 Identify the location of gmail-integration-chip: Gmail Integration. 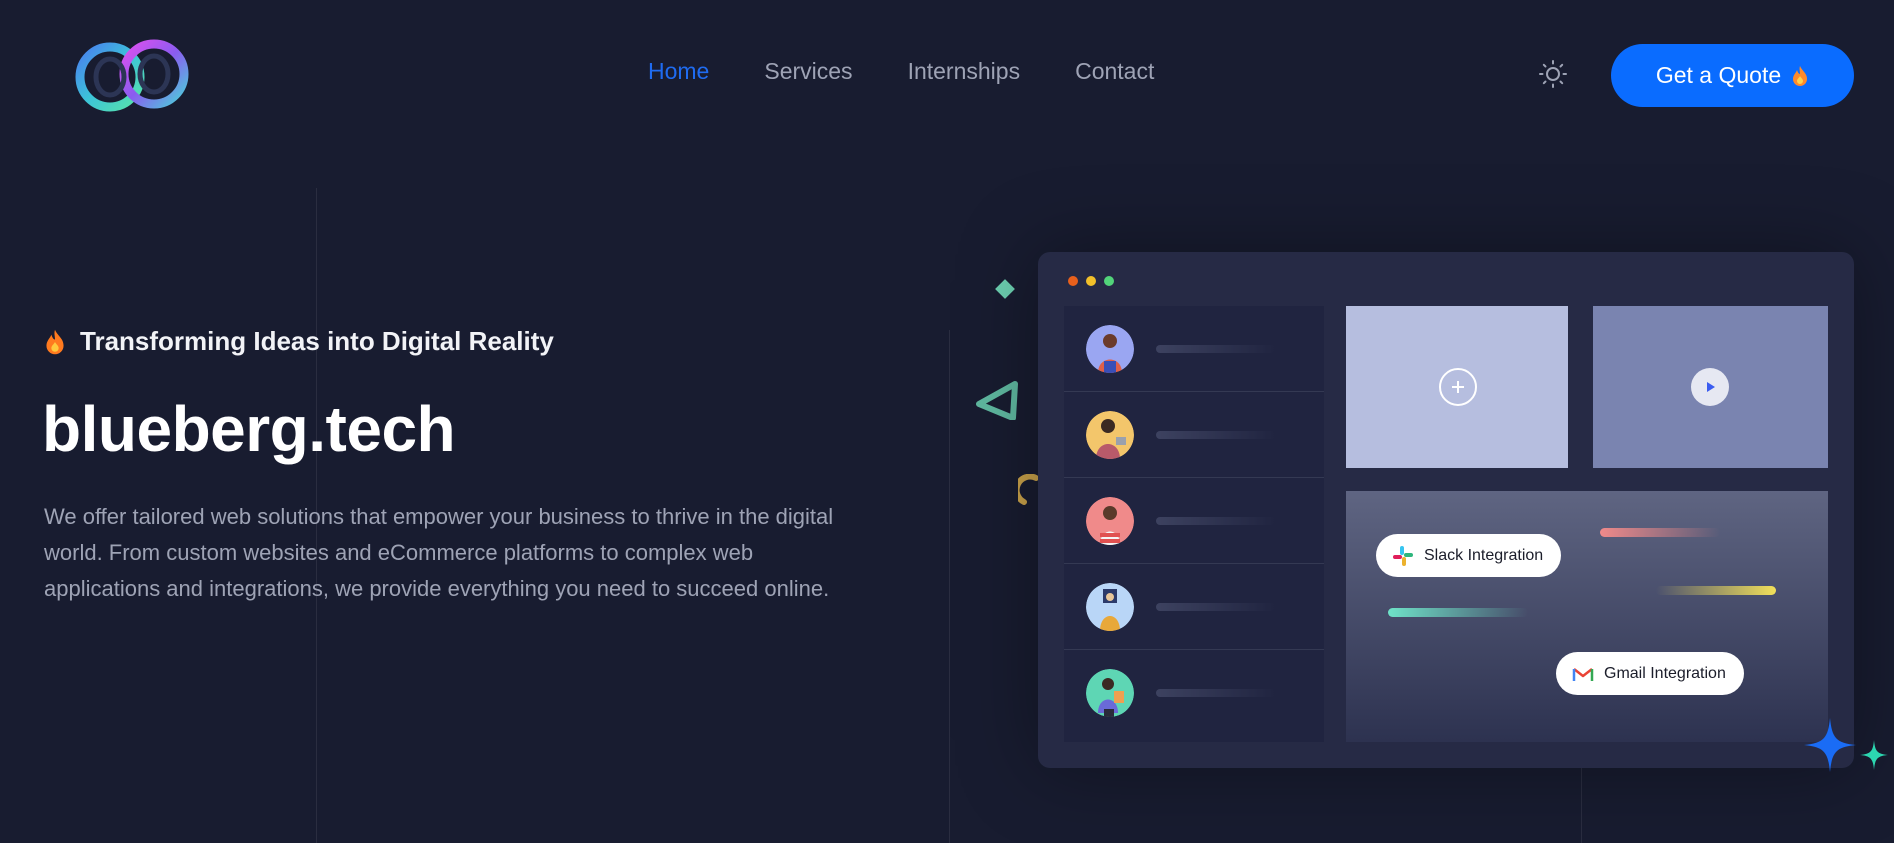
(1650, 673).